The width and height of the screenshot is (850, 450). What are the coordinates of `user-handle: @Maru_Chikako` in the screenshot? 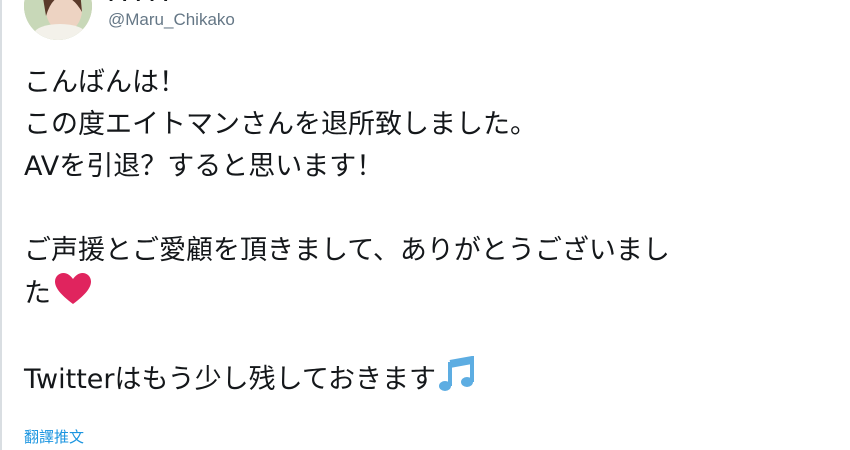 It's located at (171, 20).